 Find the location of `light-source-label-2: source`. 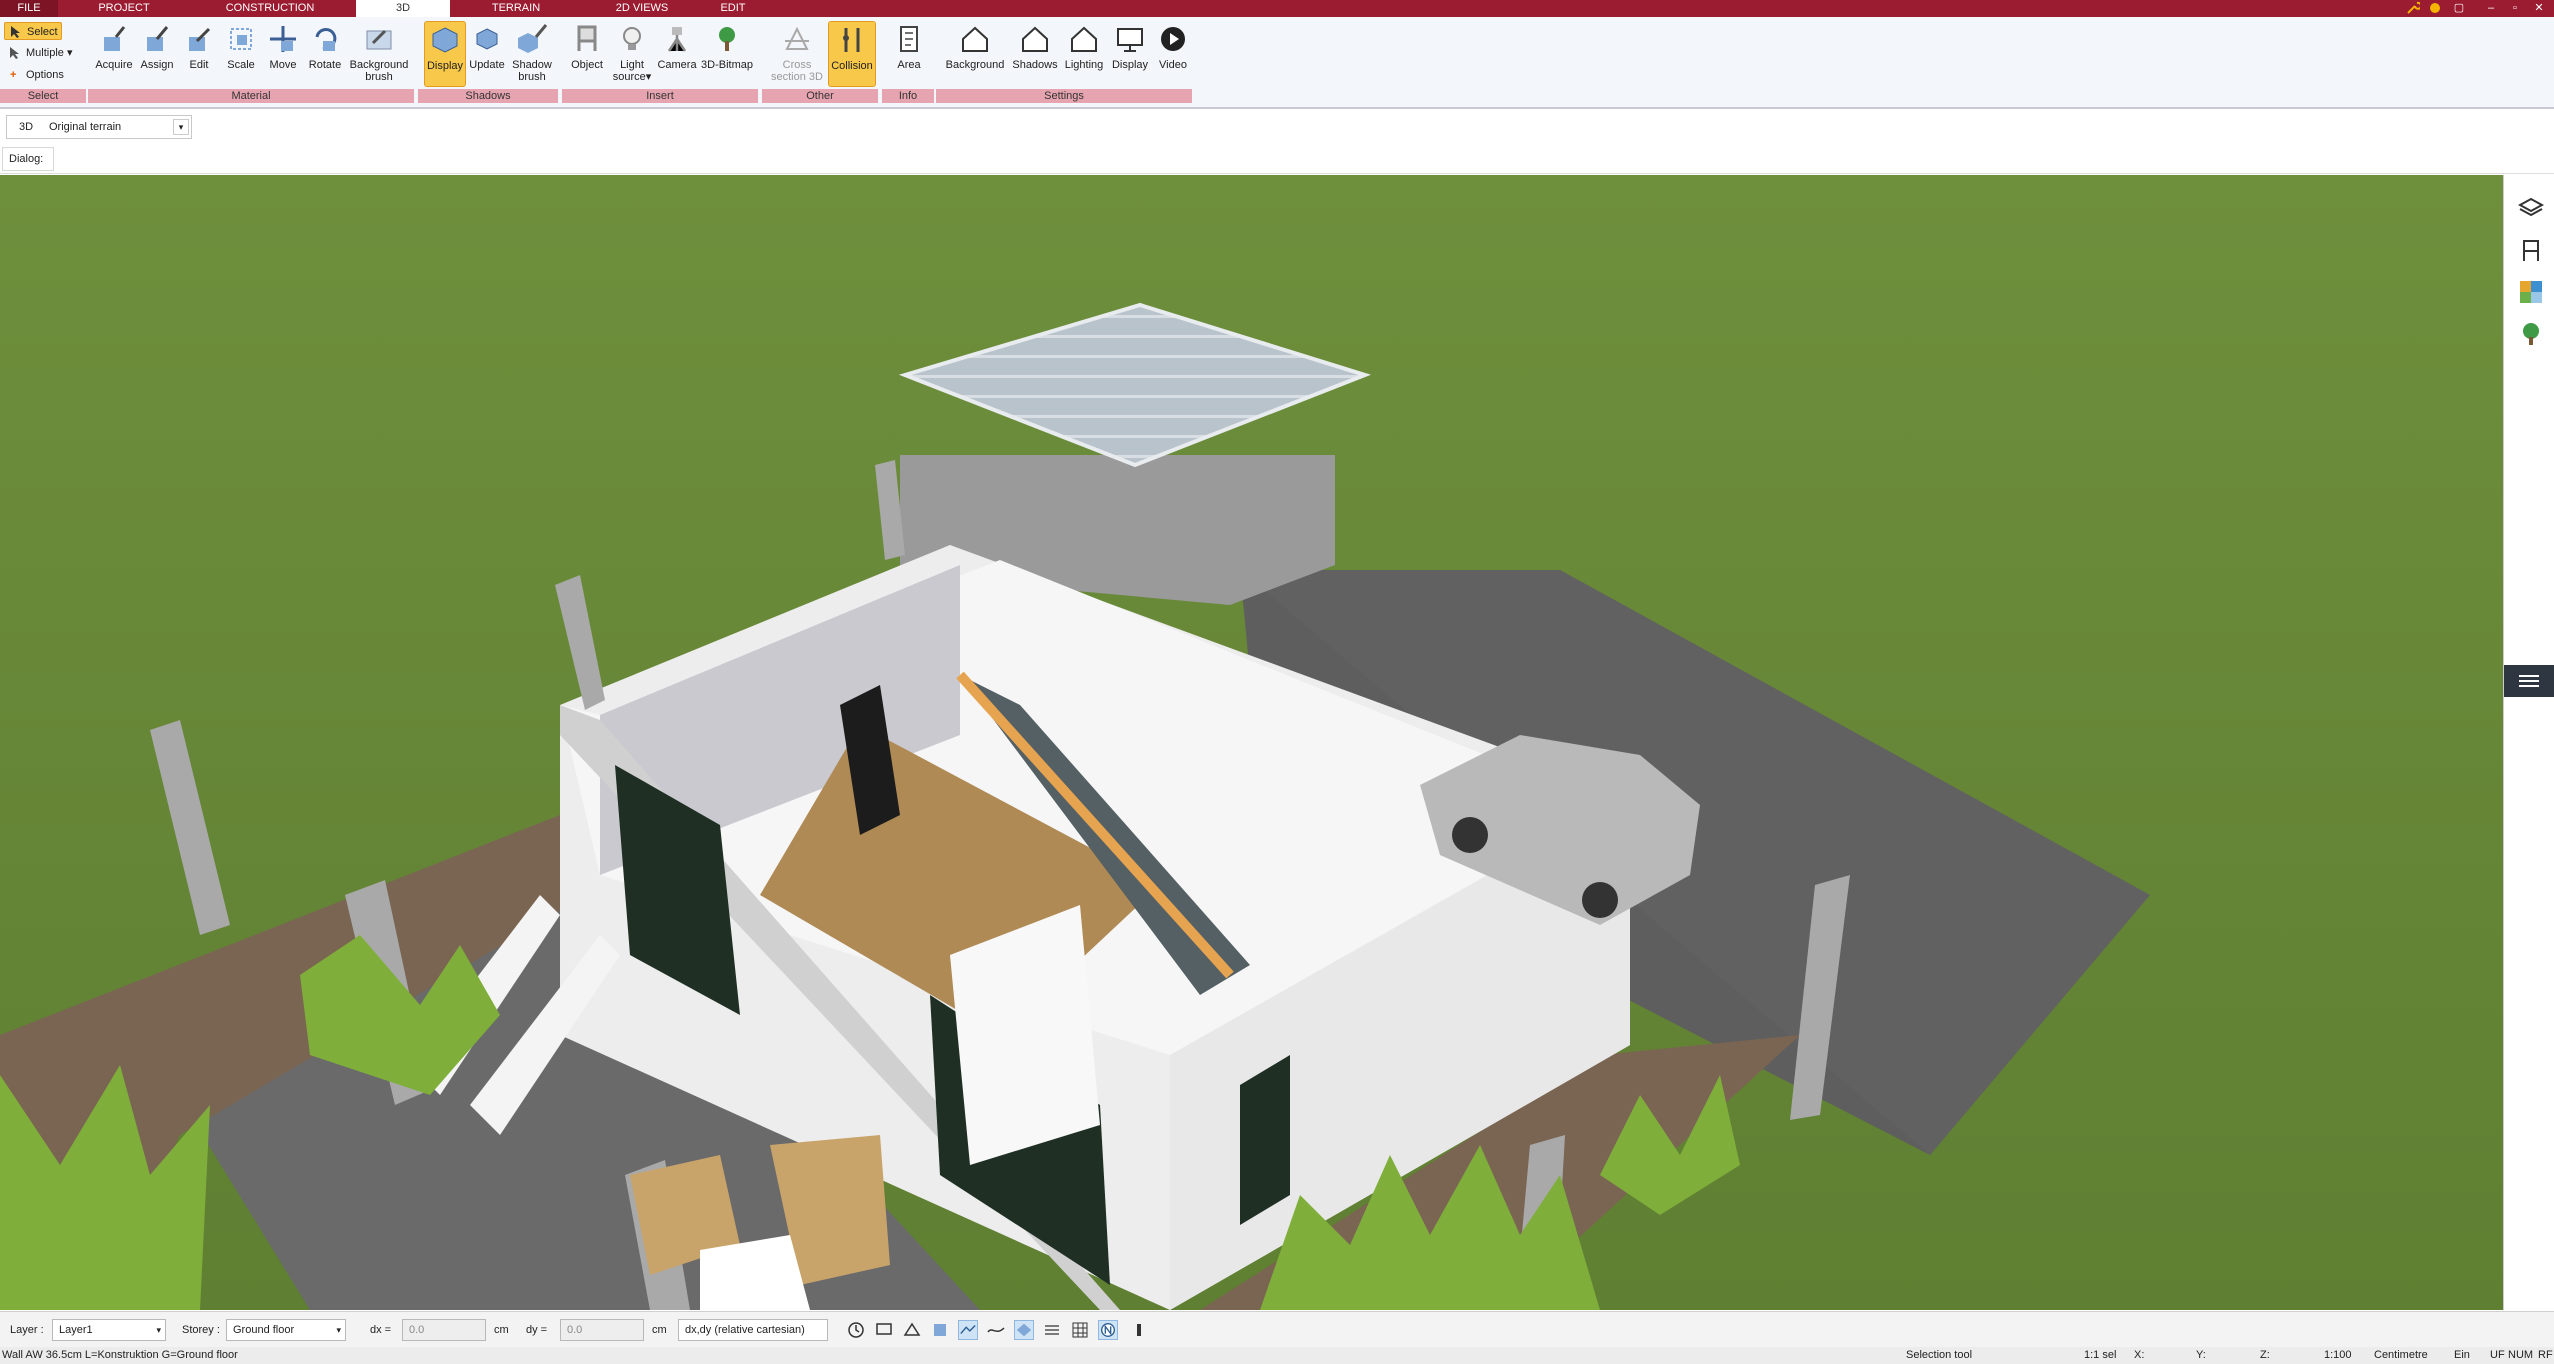

light-source-label-2: source is located at coordinates (629, 77).